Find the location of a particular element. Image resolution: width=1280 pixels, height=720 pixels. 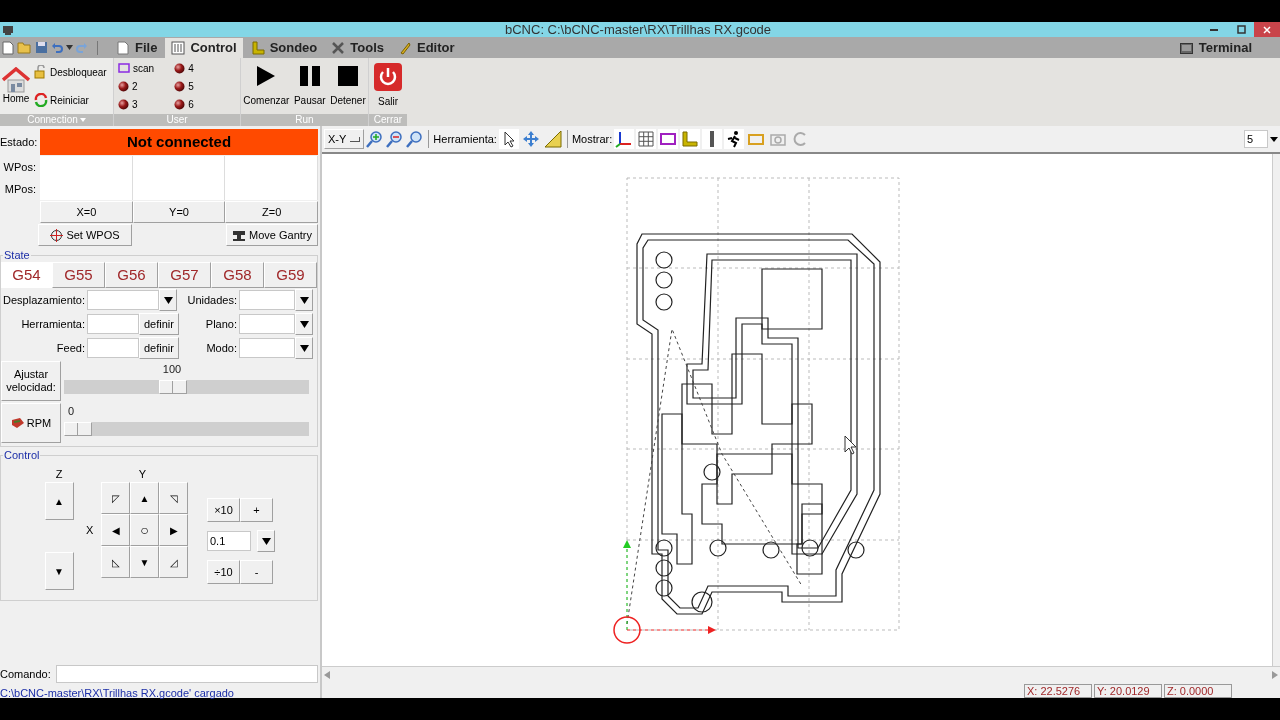

wcs-tab: G58 is located at coordinates (237, 275).